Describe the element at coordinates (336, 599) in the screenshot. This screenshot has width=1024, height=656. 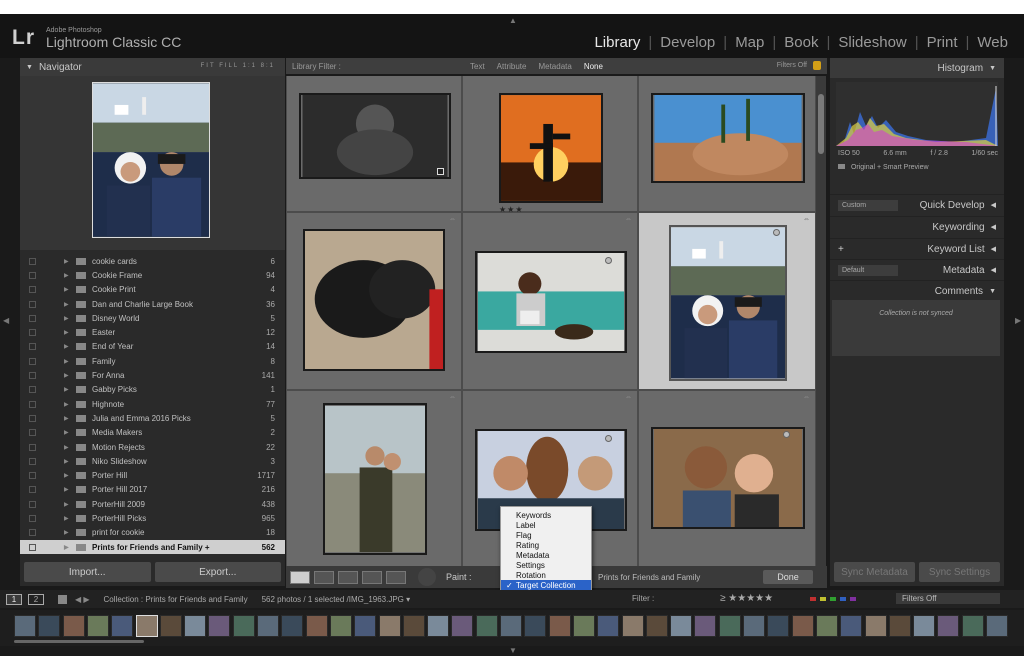
I see `filmstrip-count: 562 photos / 1 selected /IMG_1963.JPG ▾` at that location.